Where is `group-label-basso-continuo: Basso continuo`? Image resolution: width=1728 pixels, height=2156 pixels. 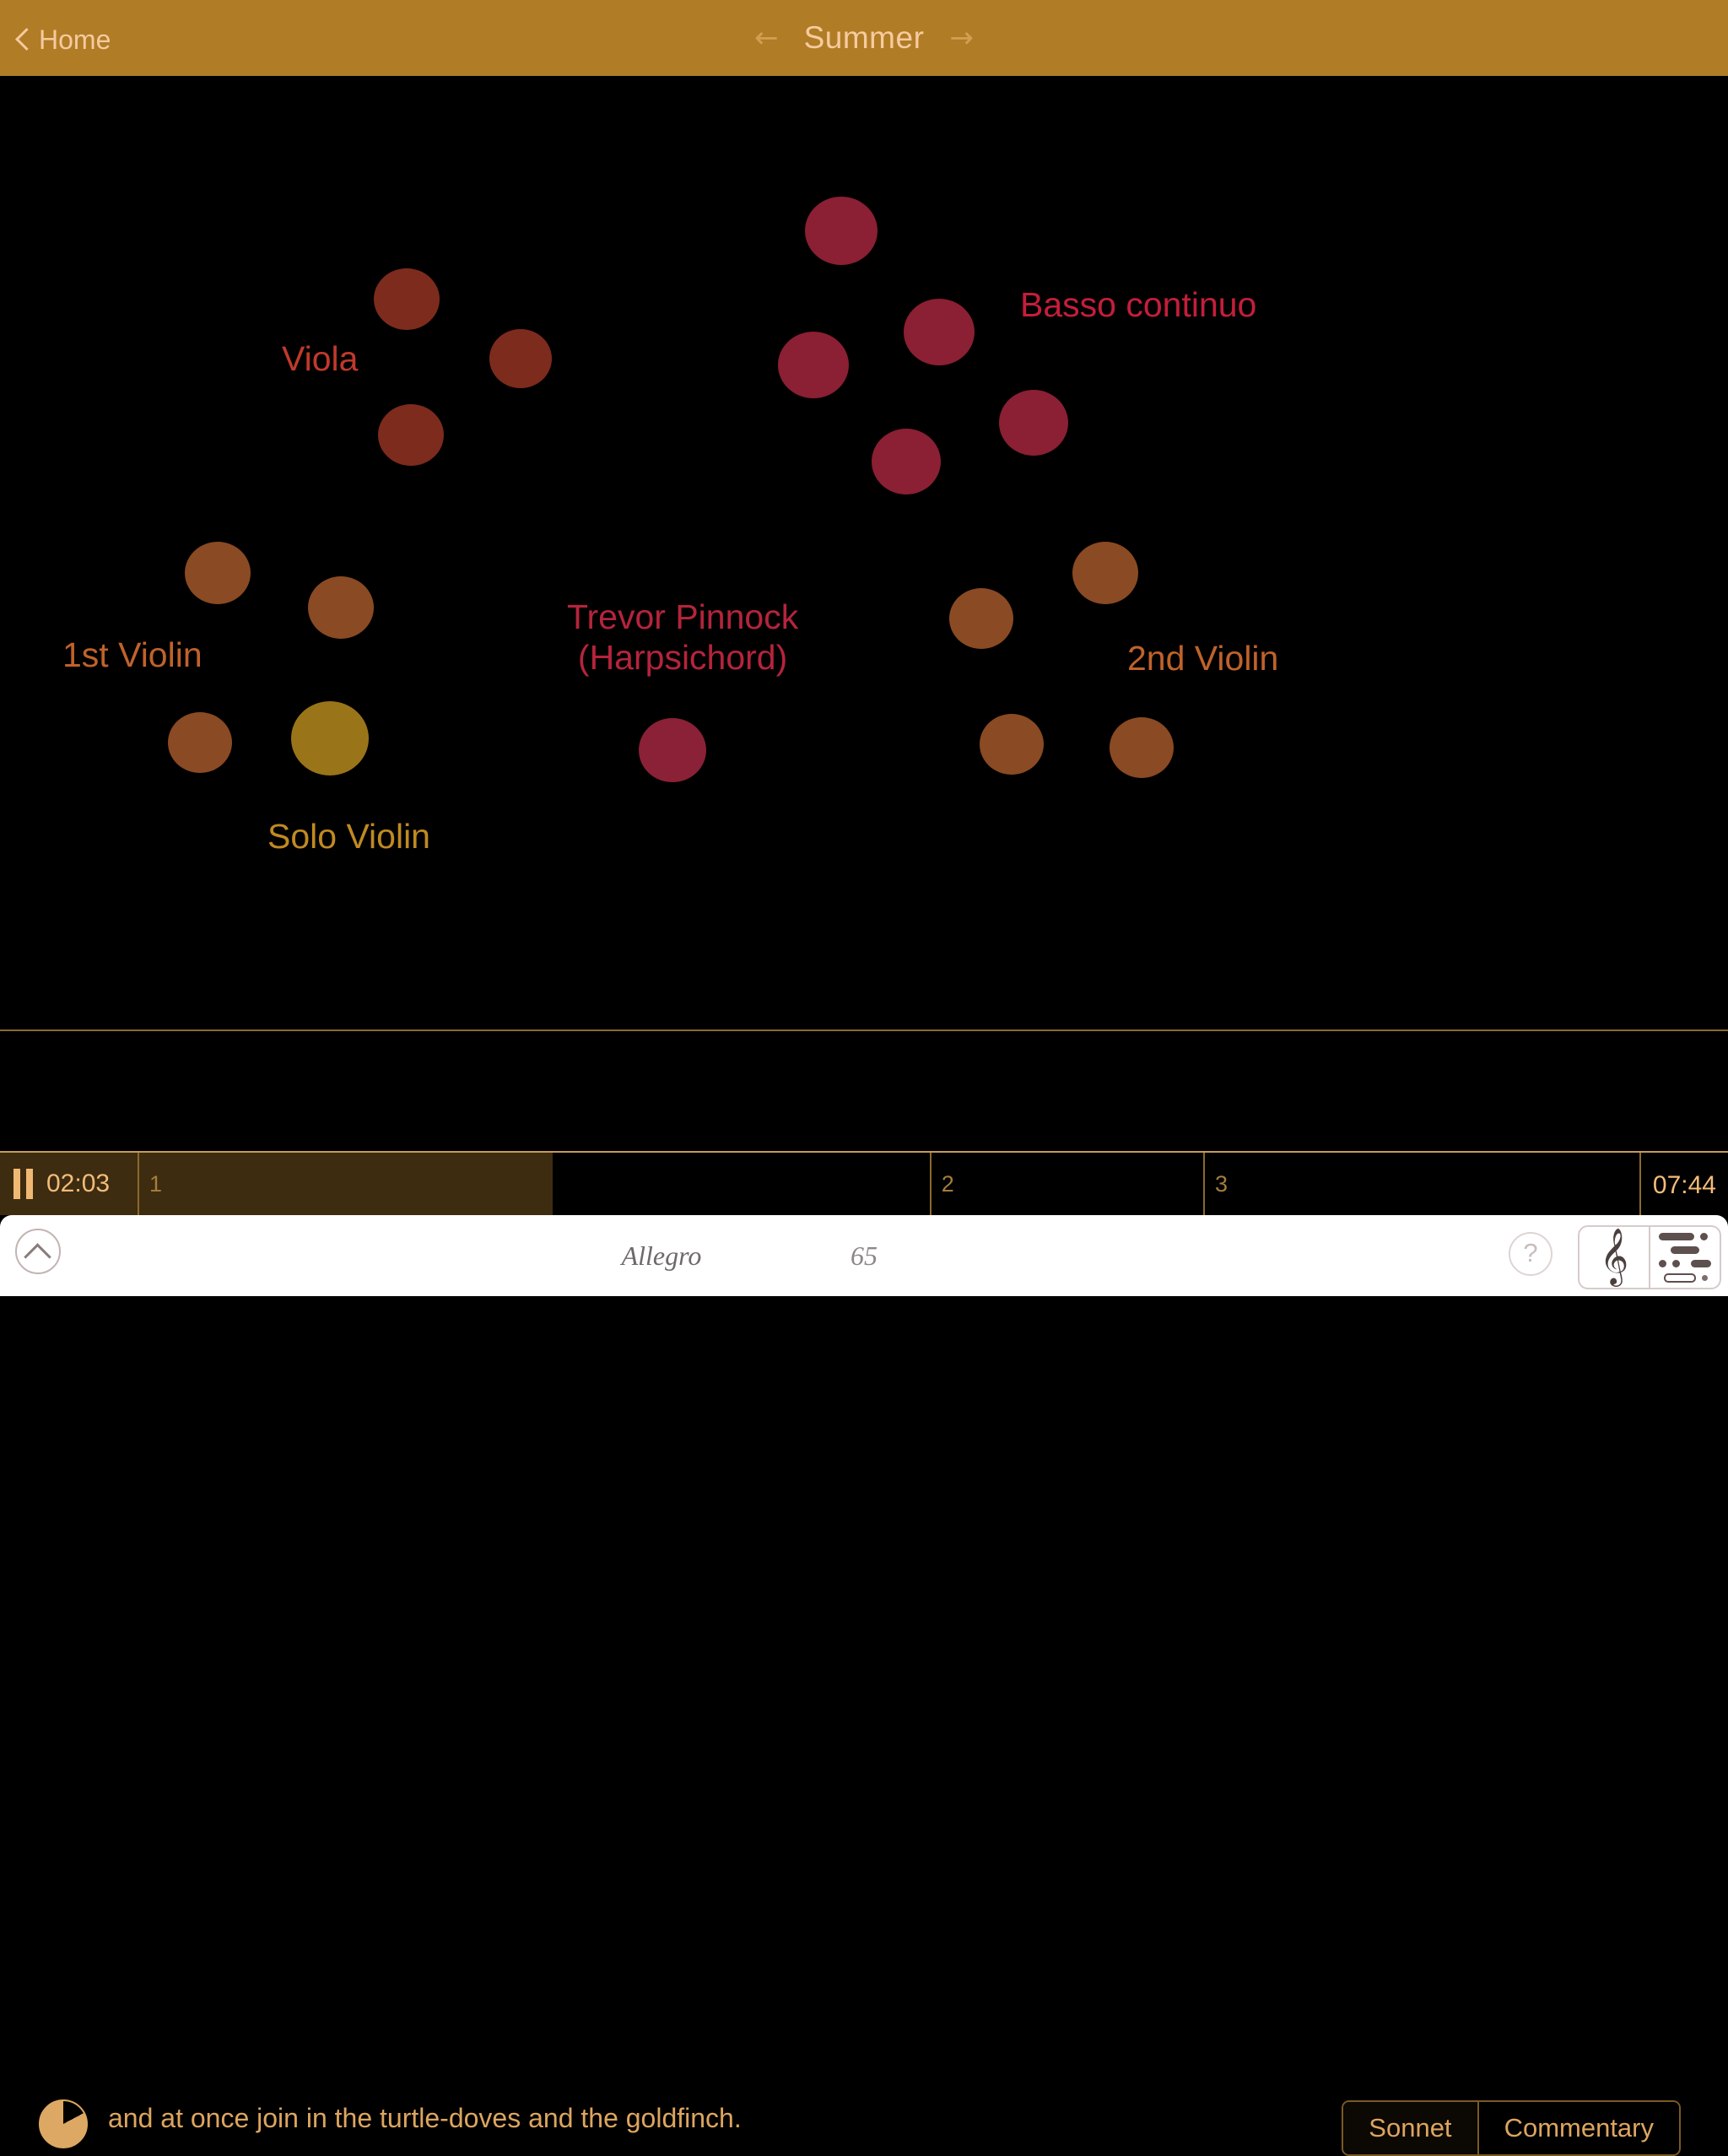 group-label-basso-continuo: Basso continuo is located at coordinates (1138, 304).